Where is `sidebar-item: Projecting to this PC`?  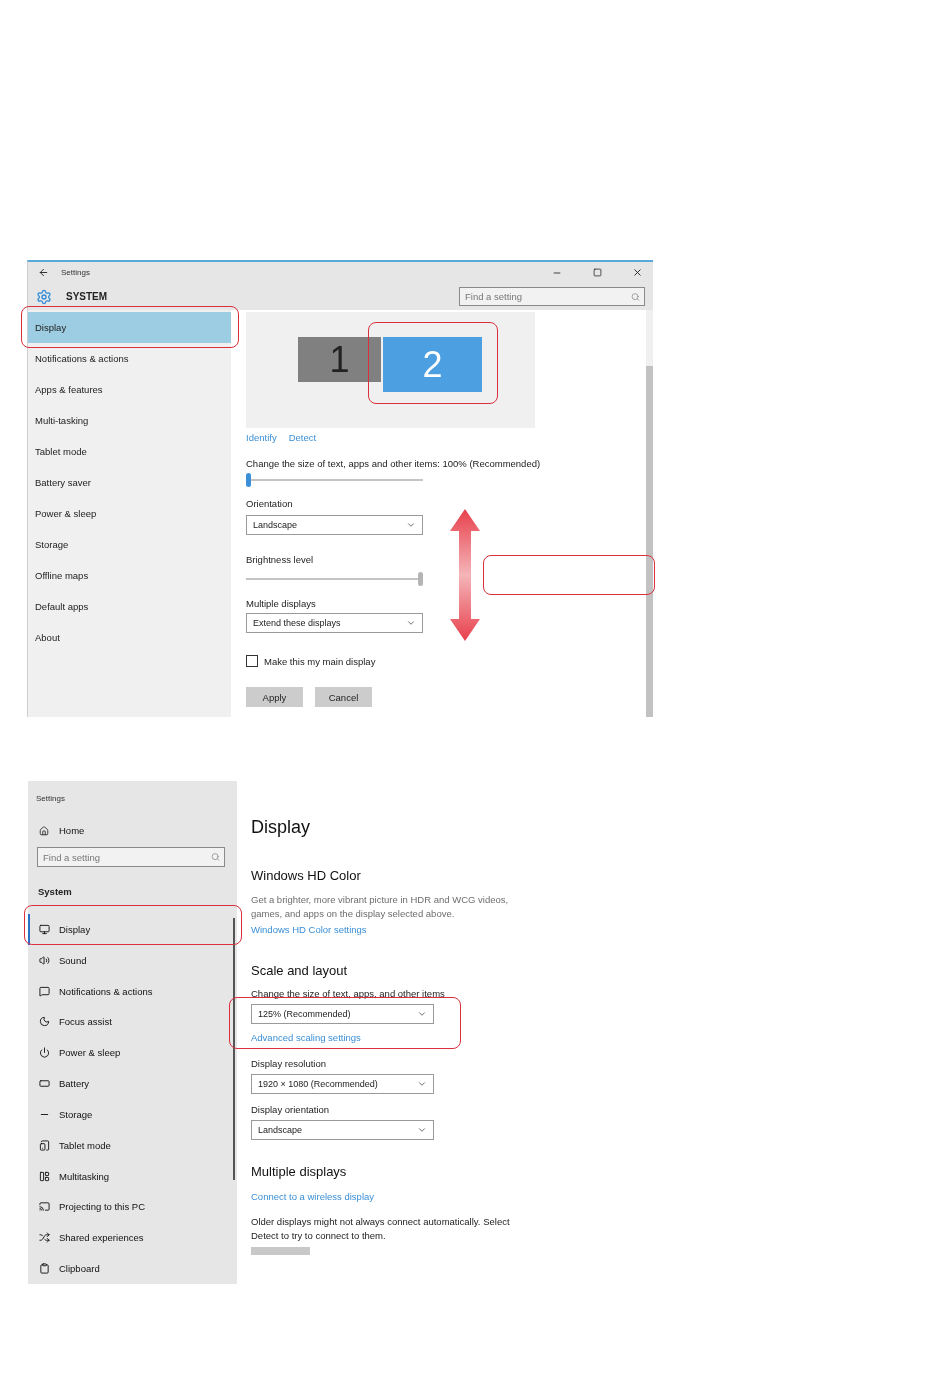 sidebar-item: Projecting to this PC is located at coordinates (128, 1207).